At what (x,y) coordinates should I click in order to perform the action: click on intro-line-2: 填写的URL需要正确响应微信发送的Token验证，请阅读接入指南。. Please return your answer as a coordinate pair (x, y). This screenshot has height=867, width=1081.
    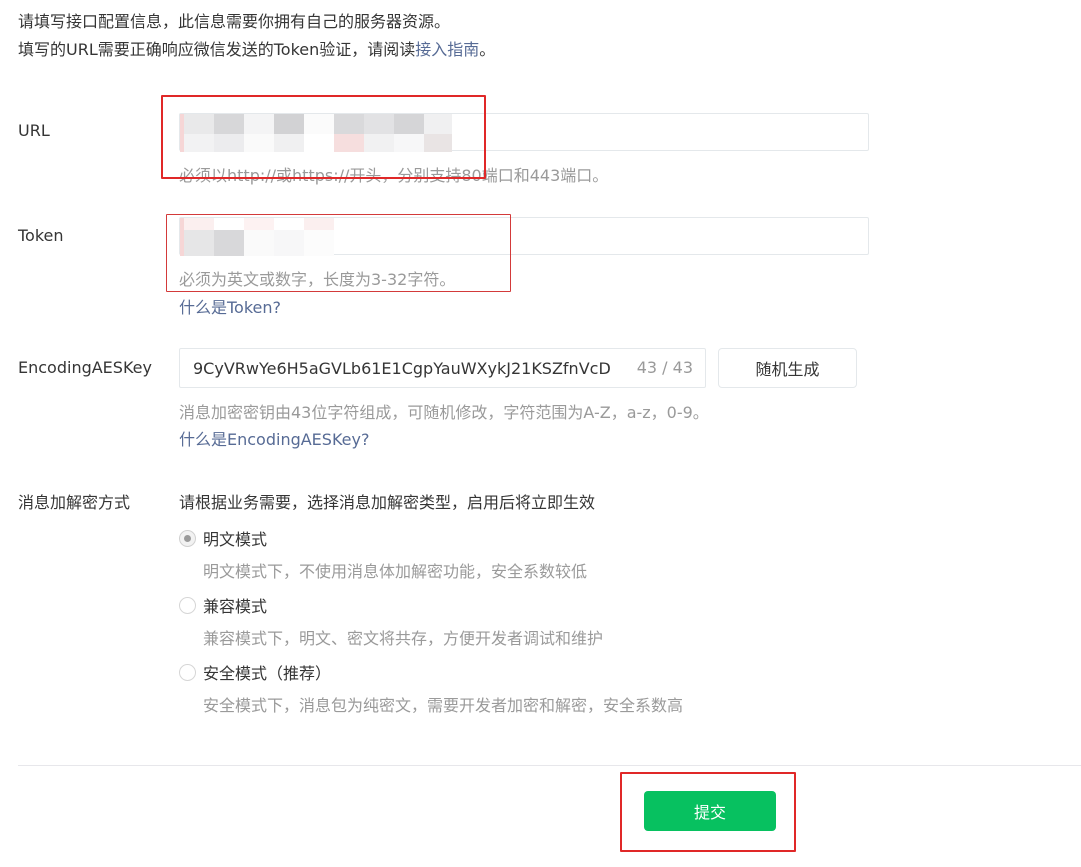
    Looking at the image, I should click on (257, 49).